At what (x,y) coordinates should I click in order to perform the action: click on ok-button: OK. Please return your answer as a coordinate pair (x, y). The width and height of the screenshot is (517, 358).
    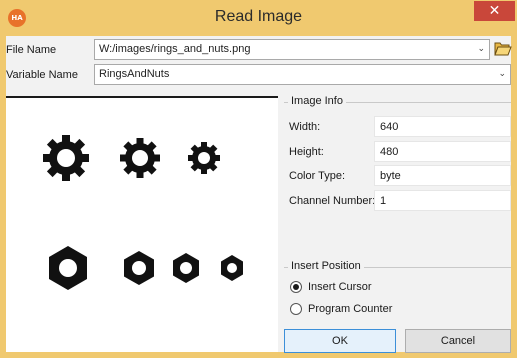
    Looking at the image, I should click on (340, 341).